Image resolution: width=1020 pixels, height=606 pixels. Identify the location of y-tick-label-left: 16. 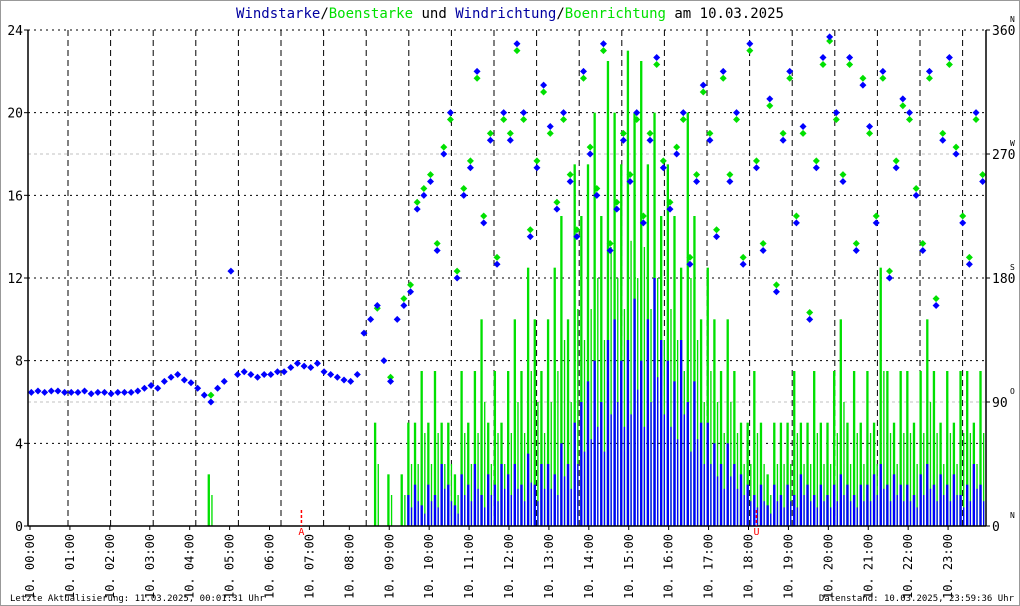
(15, 196).